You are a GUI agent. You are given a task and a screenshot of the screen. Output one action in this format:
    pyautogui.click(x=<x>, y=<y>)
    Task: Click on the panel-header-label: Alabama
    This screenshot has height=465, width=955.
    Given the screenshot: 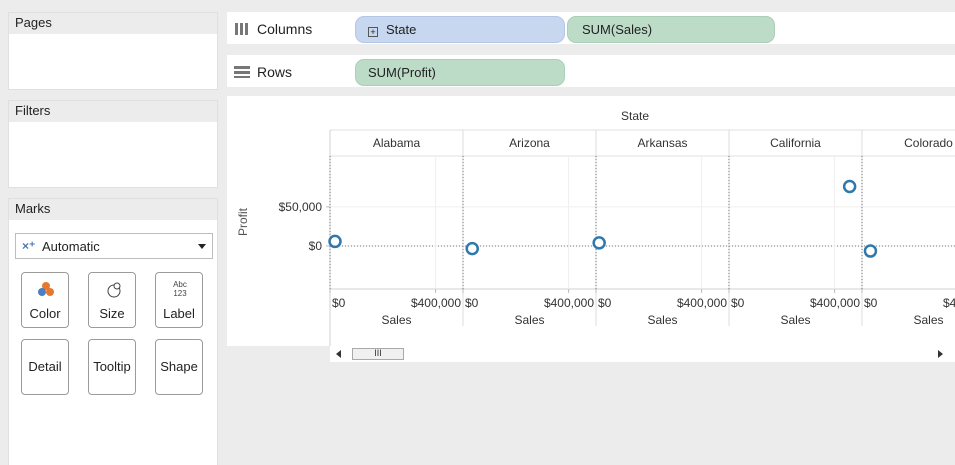 What is the action you would take?
    pyautogui.click(x=397, y=143)
    